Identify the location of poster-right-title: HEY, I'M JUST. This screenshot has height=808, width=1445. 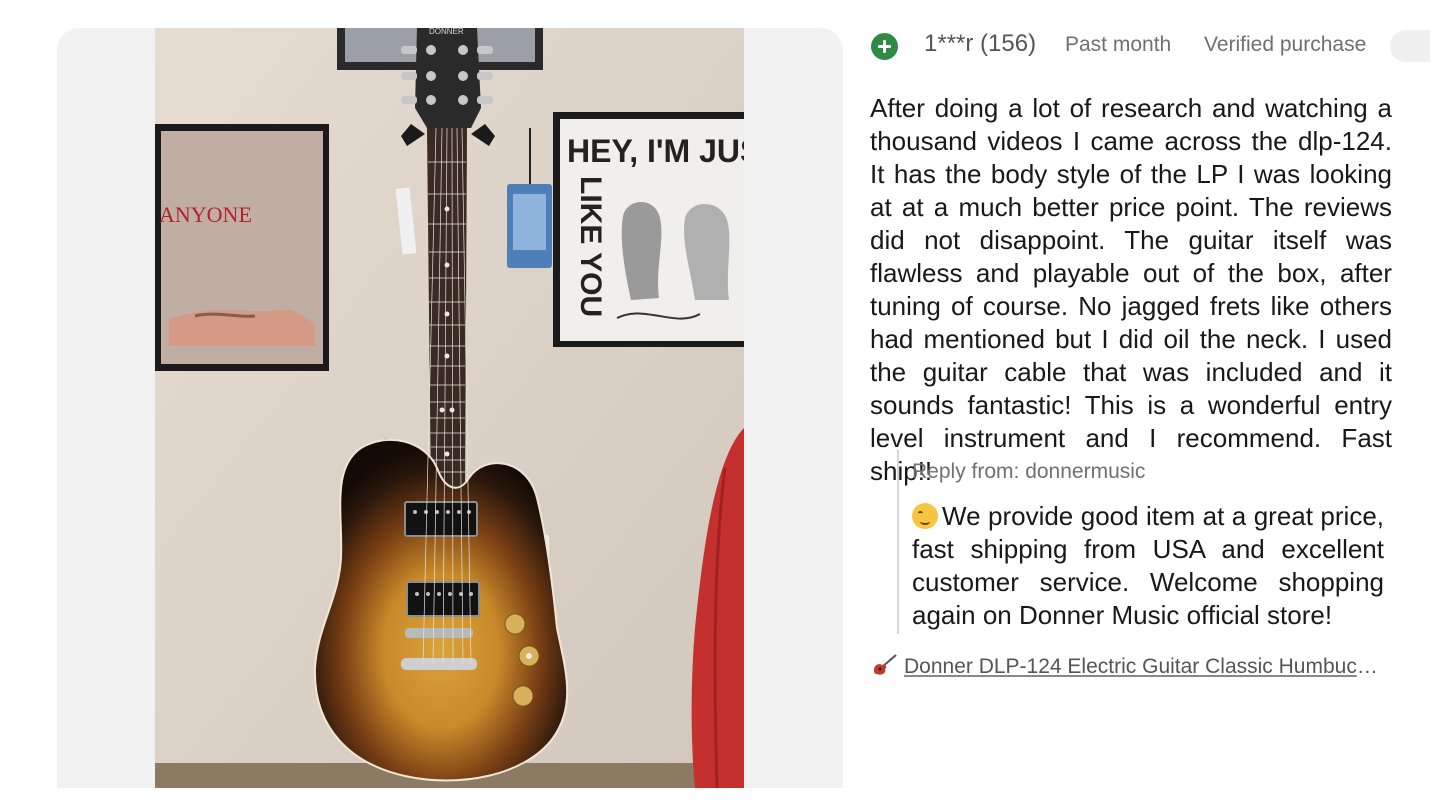
(655, 151).